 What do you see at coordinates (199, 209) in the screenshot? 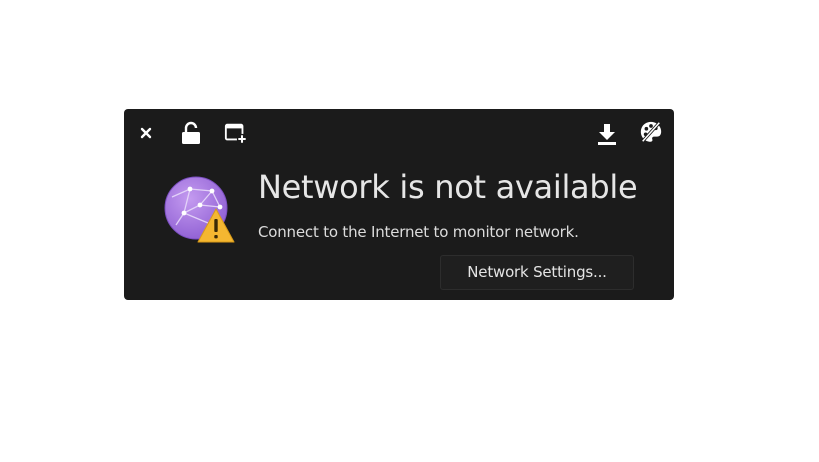
I see `network-globe-warning-icon` at bounding box center [199, 209].